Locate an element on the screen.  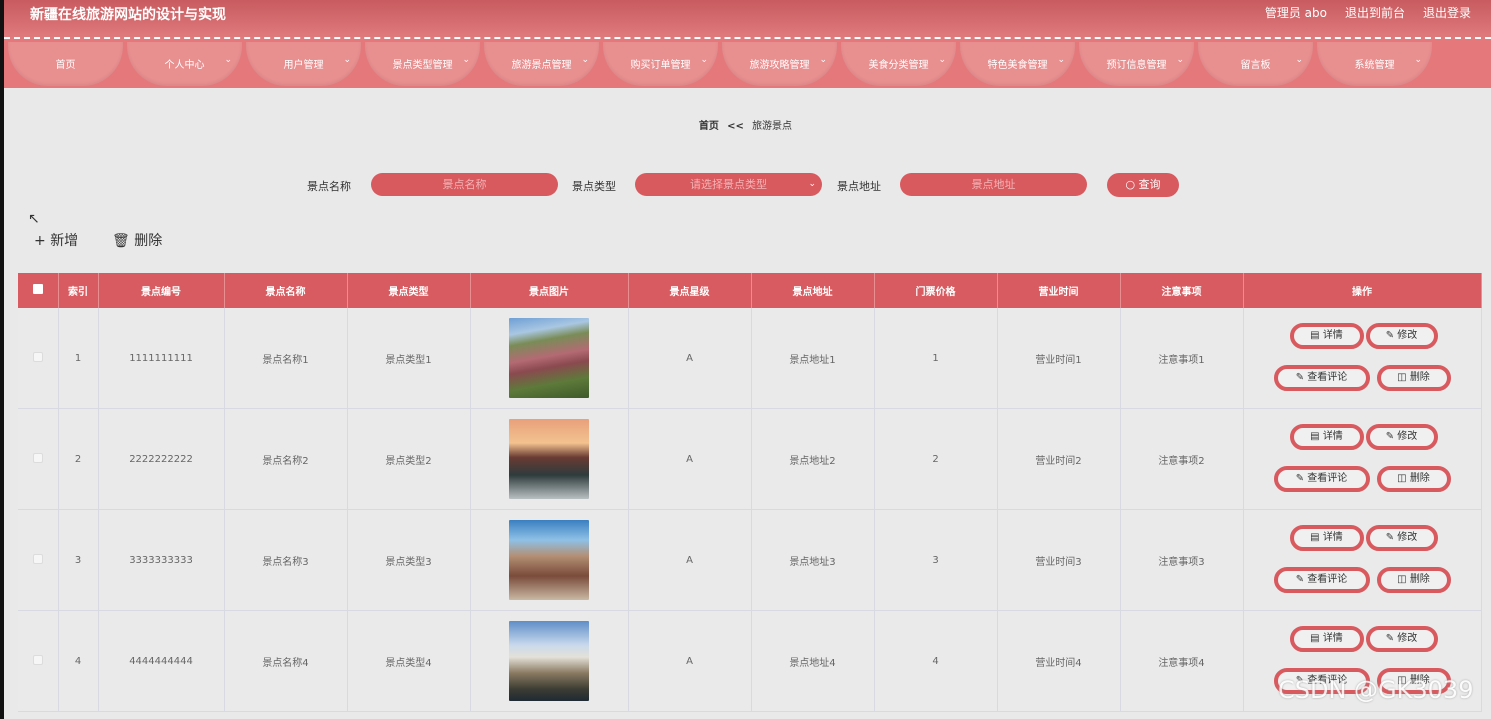
nav-item-order-management: 购买订单管理 ⌄ is located at coordinates (660, 64).